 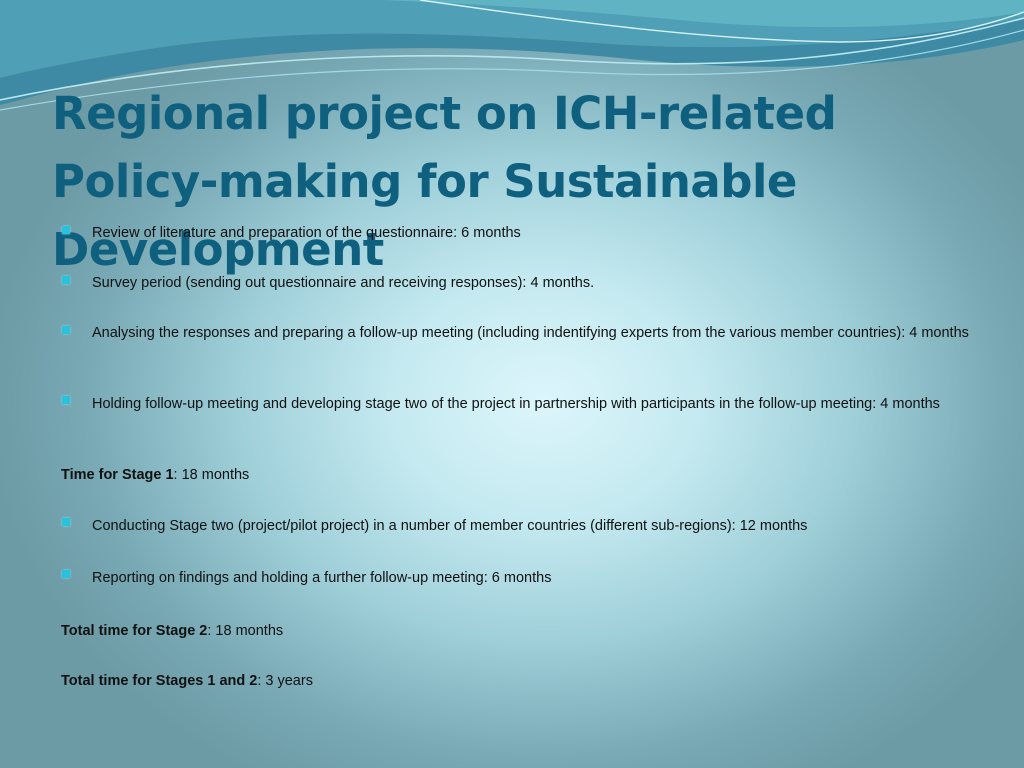 I want to click on total-time: Total time for Stages 1 and 2: 3 years, so click(x=511, y=681).